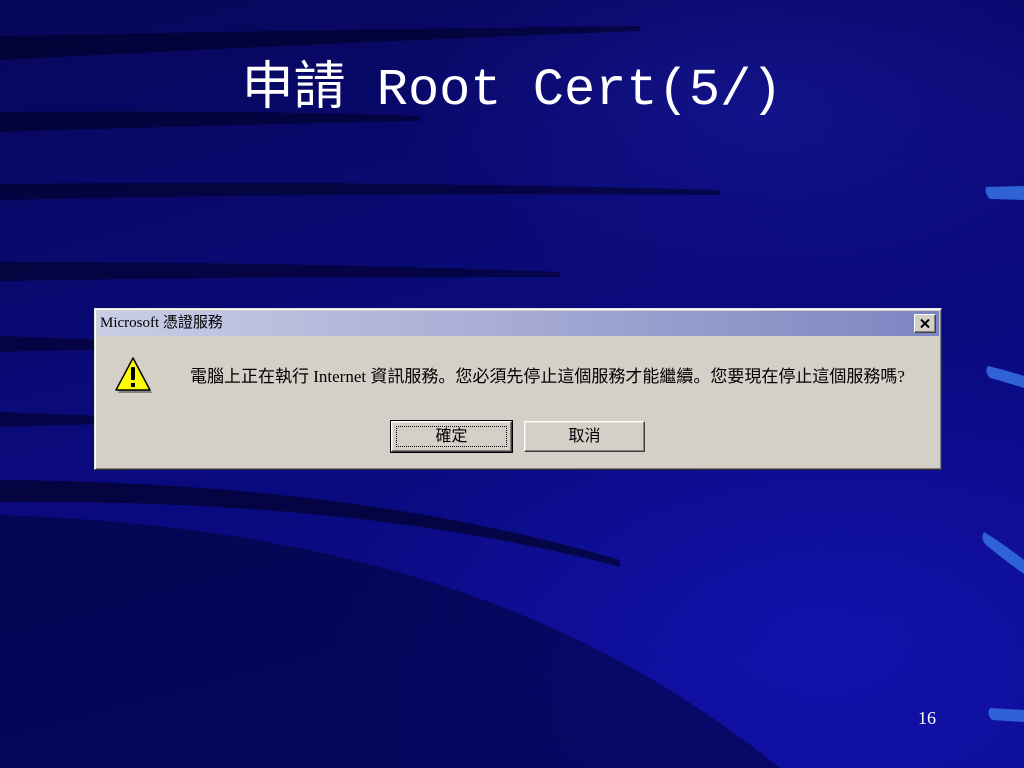 The width and height of the screenshot is (1024, 768). I want to click on cancel-button: 取消, so click(584, 436).